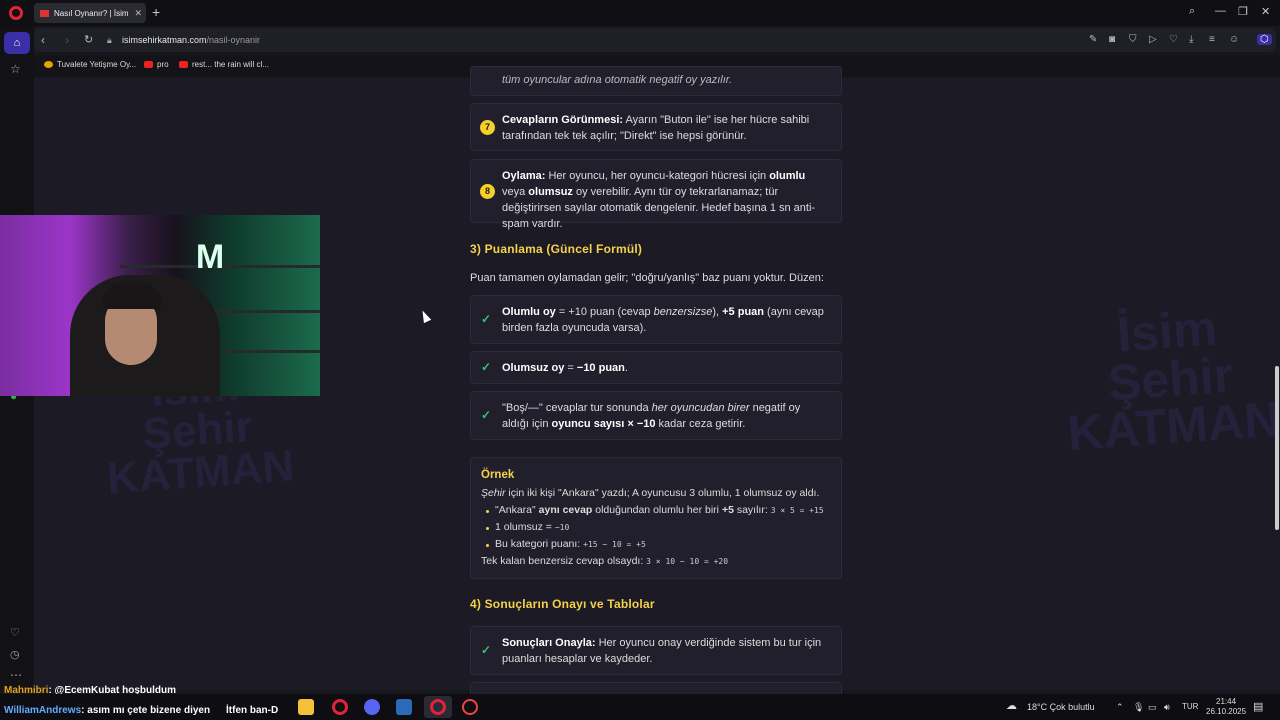 This screenshot has width=1280, height=720. What do you see at coordinates (15, 69) in the screenshot?
I see `speed-dial-icon: ☆` at bounding box center [15, 69].